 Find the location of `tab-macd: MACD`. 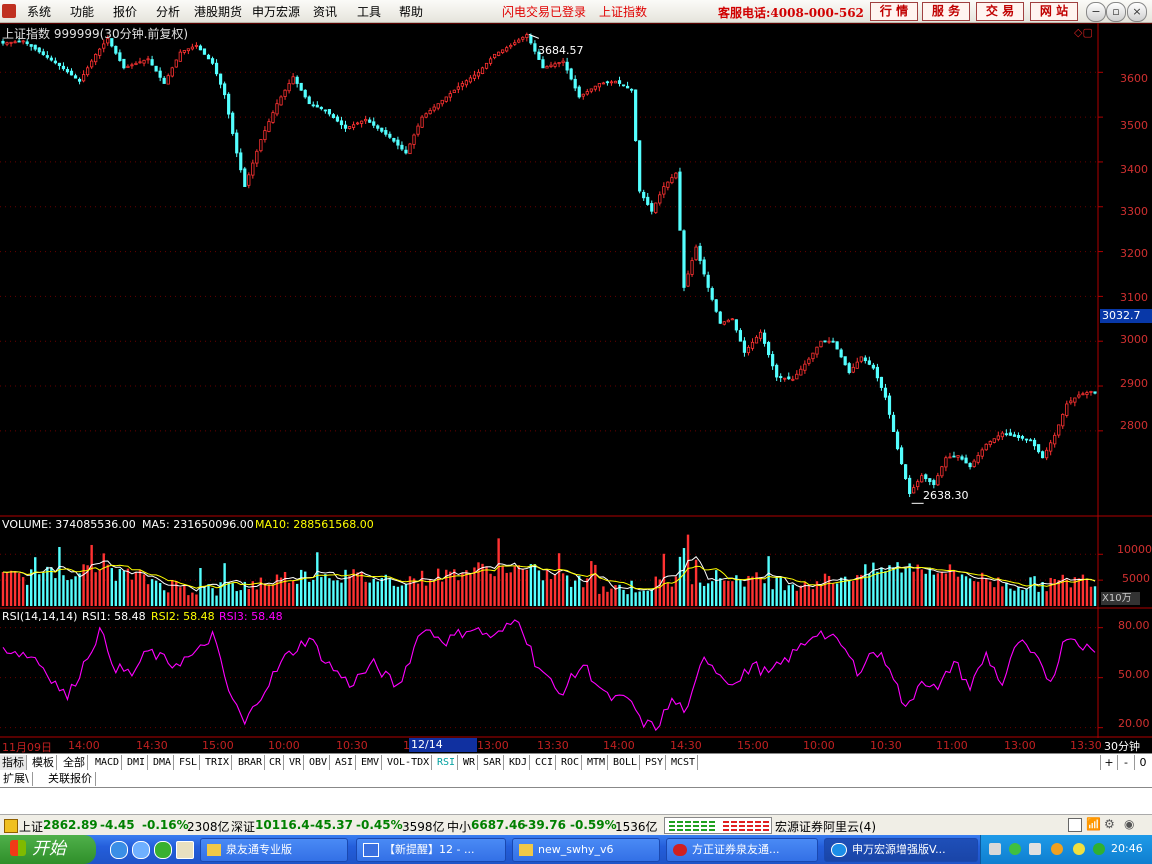

tab-macd: MACD is located at coordinates (108, 762).